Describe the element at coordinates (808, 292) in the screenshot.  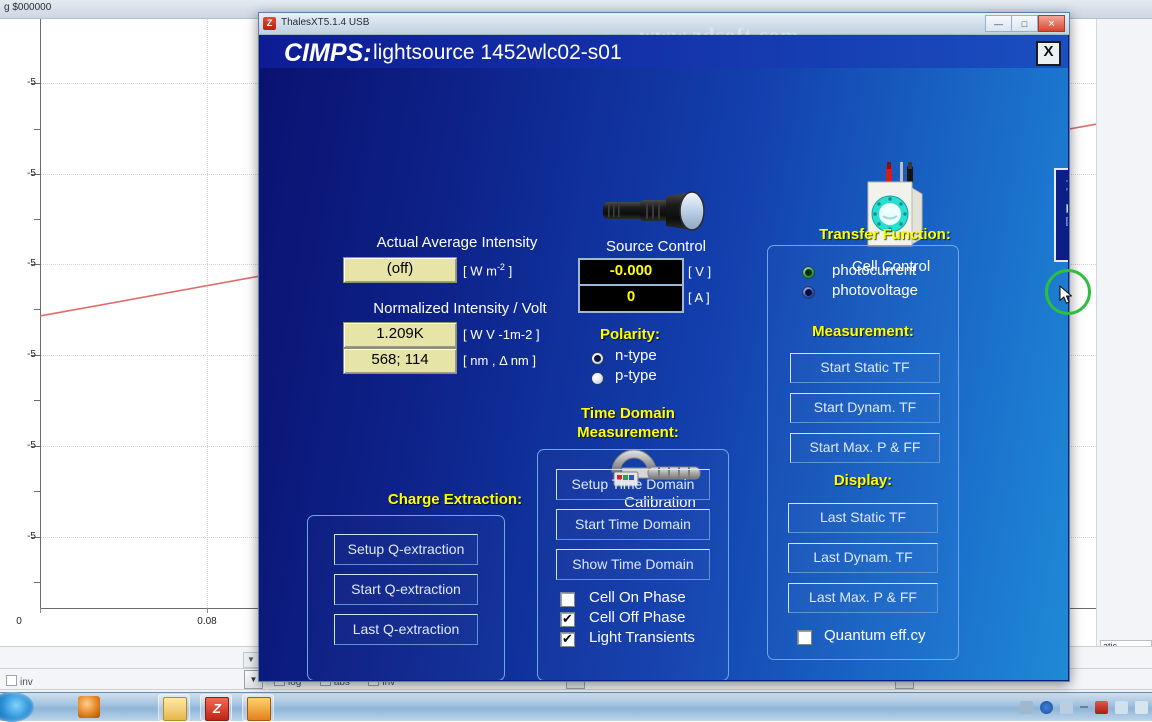
I see `radio-photovoltage` at that location.